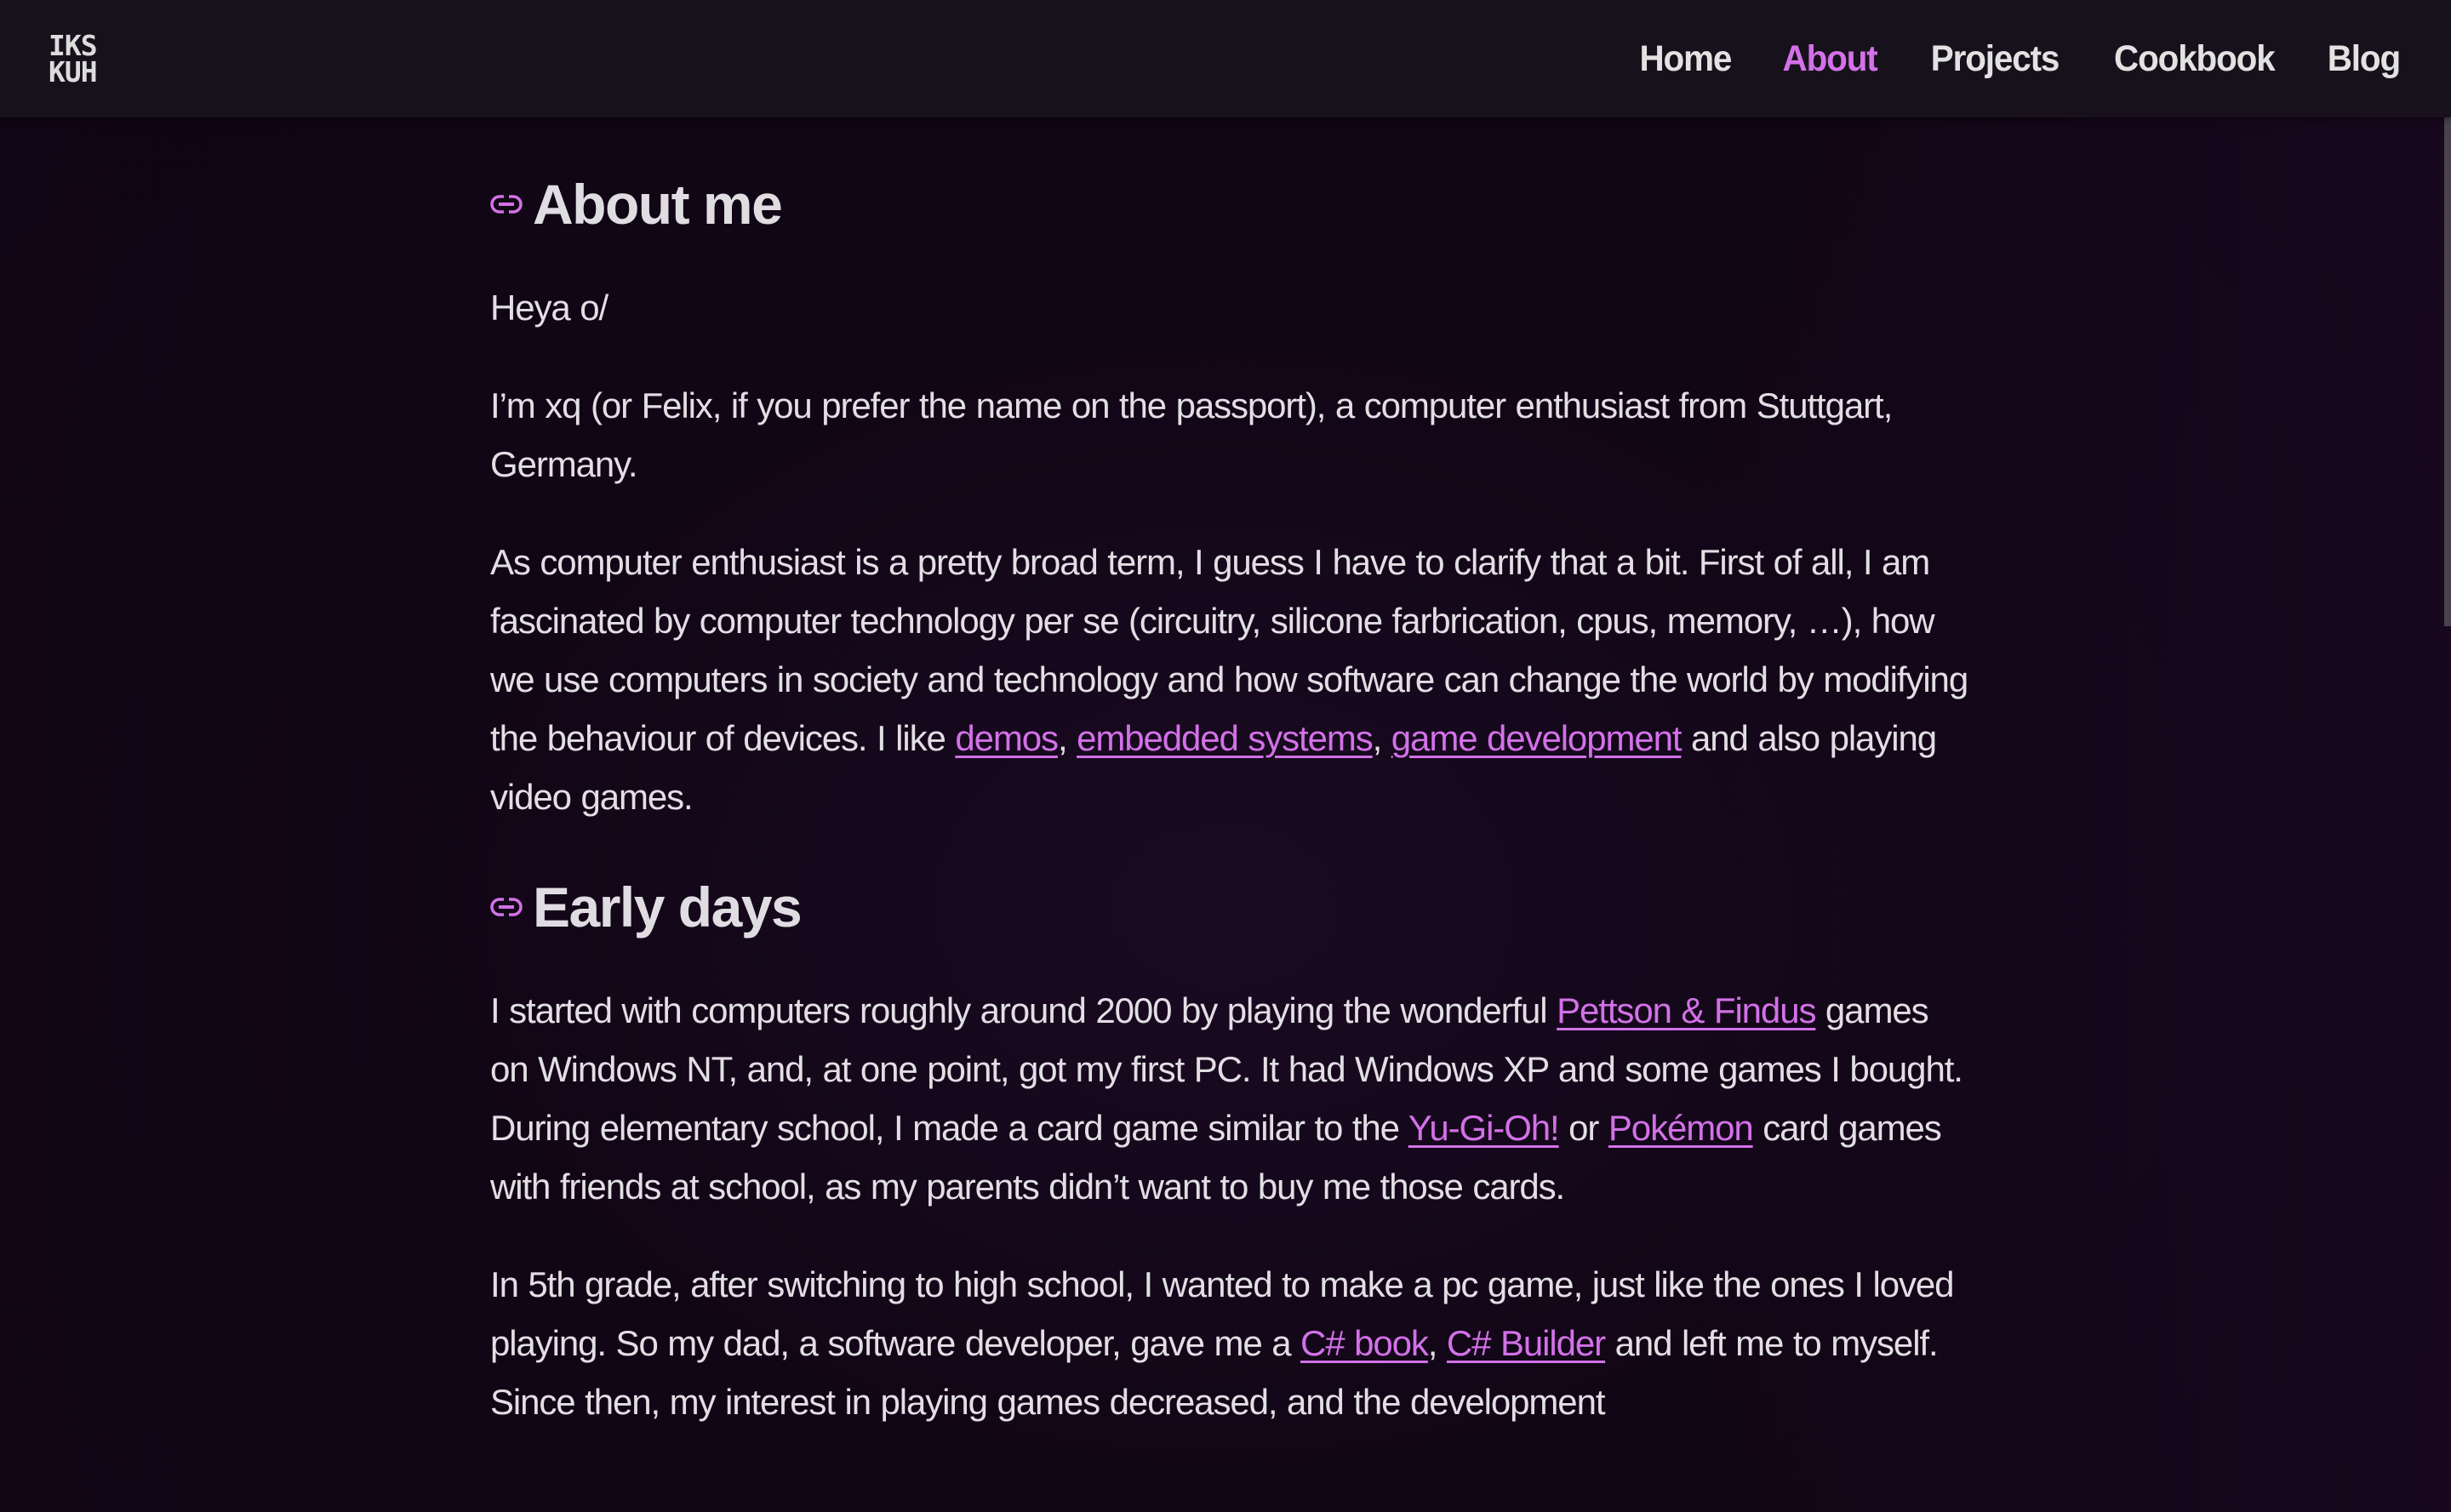 The width and height of the screenshot is (2451, 1512). I want to click on scrollbar-thumb, so click(2447, 371).